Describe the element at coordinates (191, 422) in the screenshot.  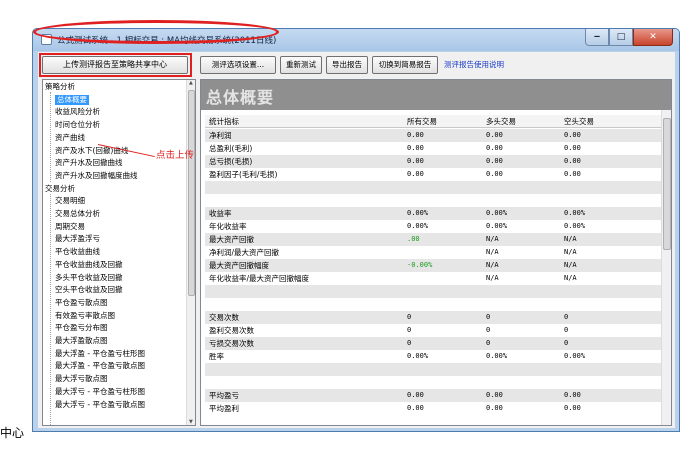
I see `scroll-down-icon: ▼` at that location.